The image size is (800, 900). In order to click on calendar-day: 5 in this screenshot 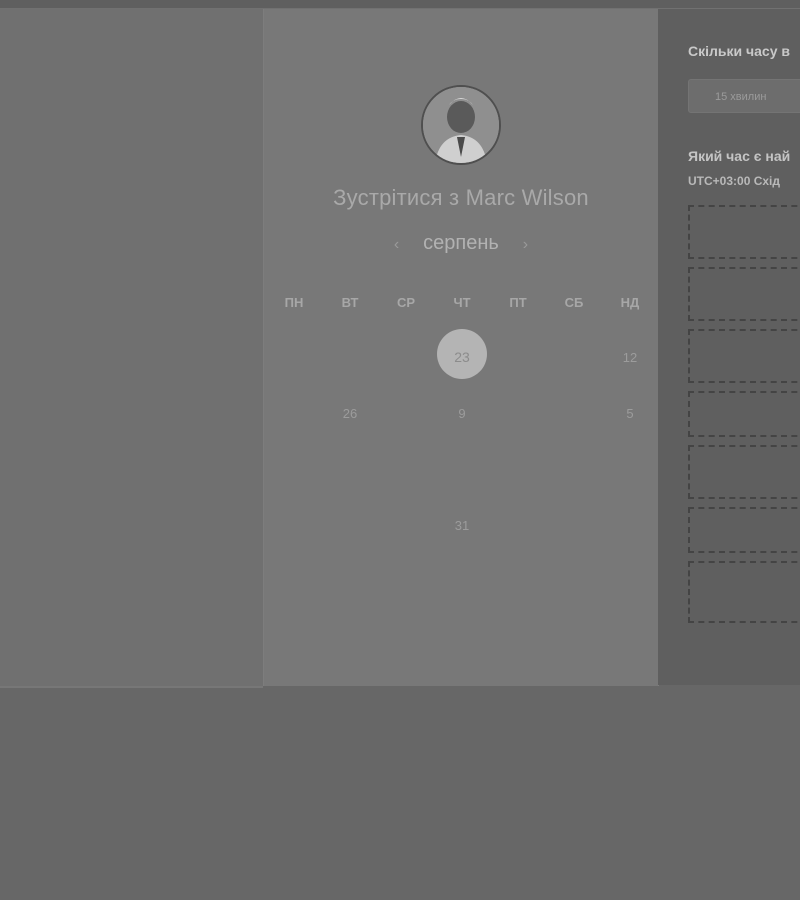, I will do `click(630, 413)`.